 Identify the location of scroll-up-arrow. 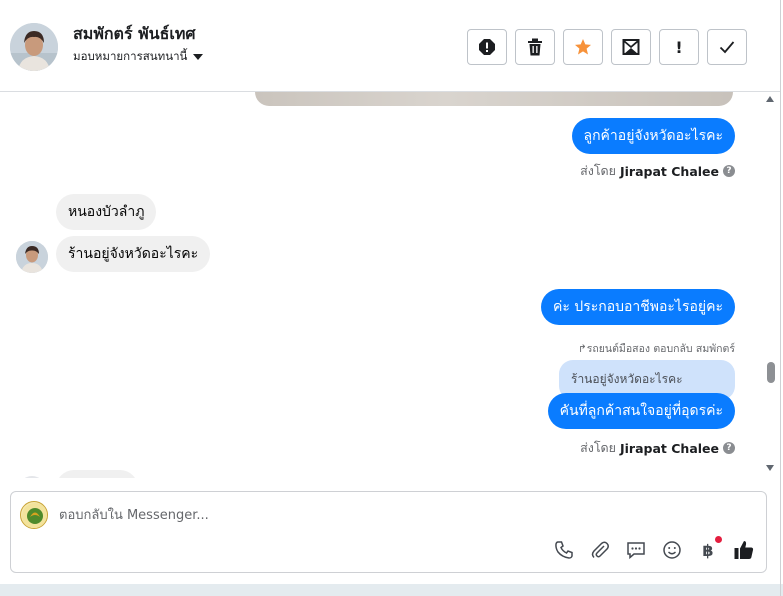
(770, 99).